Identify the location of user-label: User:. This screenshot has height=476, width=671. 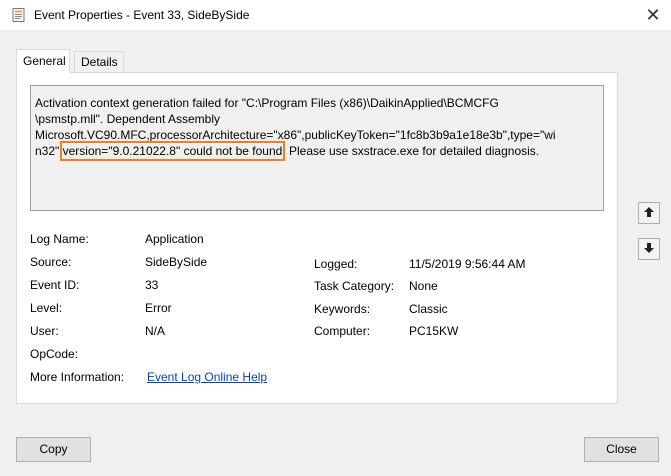
(44, 331).